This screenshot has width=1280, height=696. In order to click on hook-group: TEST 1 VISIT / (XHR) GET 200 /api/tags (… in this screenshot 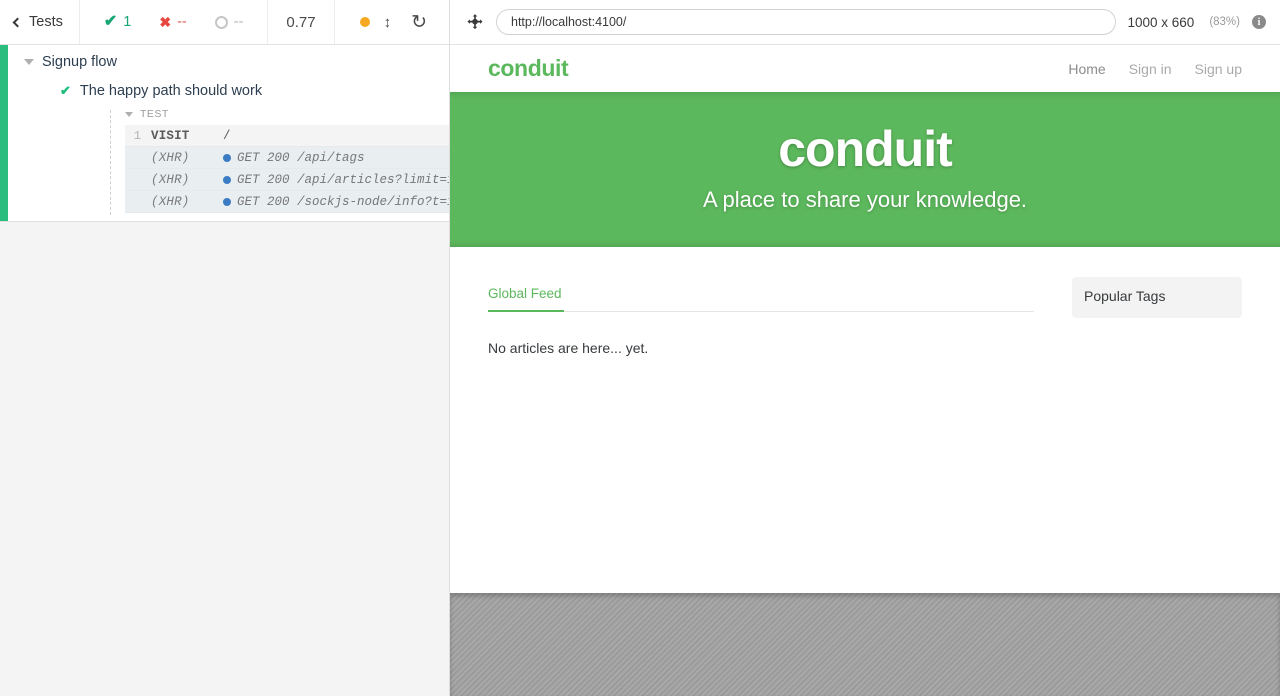, I will do `click(279, 161)`.